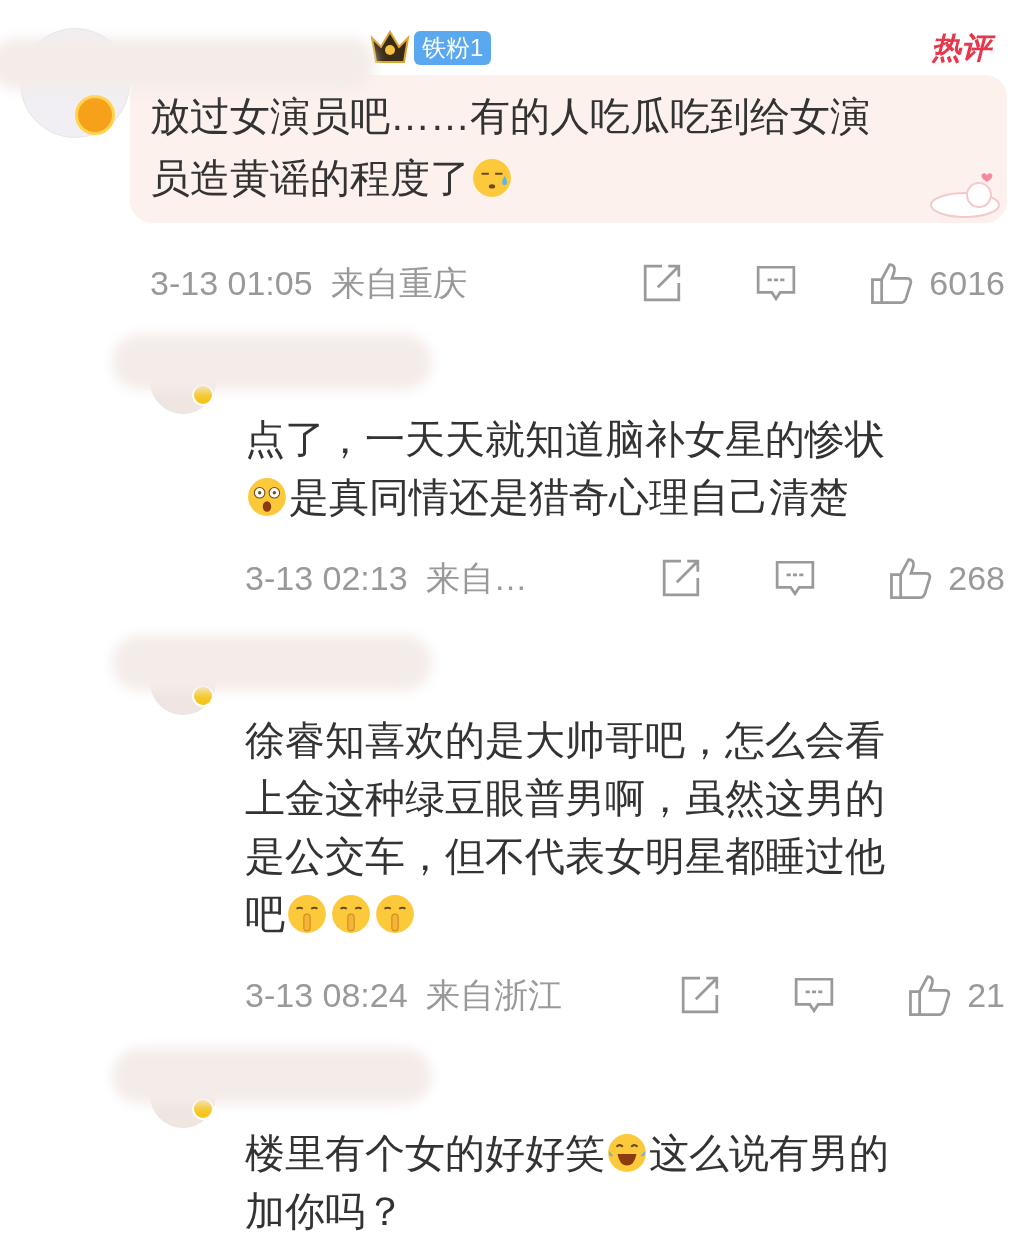 This screenshot has width=1027, height=1253. Describe the element at coordinates (510, 116) in the screenshot. I see `comment-text: 放过女演员吧……有的人吃瓜吃到给女演` at that location.